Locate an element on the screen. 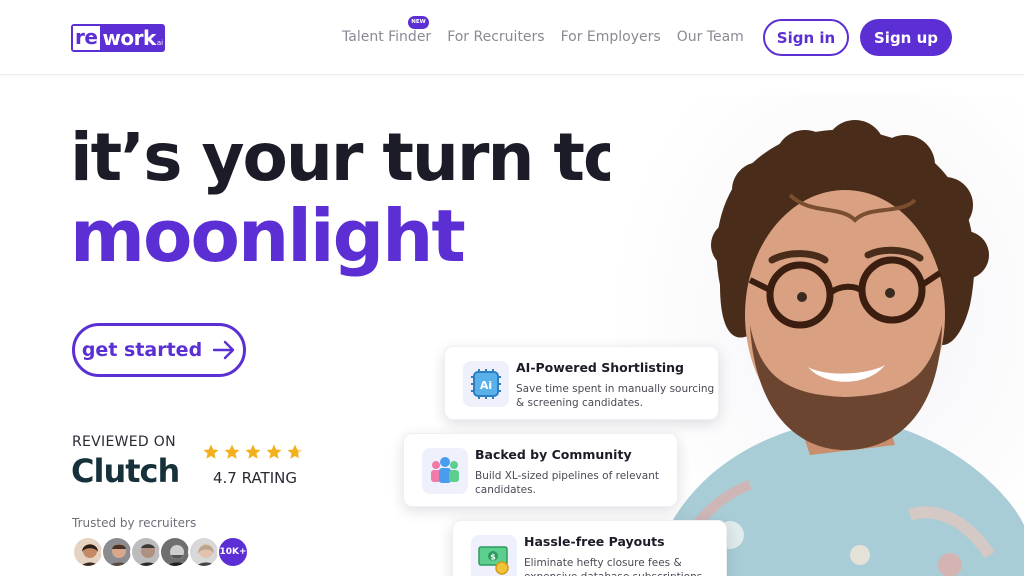 The image size is (1024, 576). nav-talent-finder: Talent Finder is located at coordinates (386, 37).